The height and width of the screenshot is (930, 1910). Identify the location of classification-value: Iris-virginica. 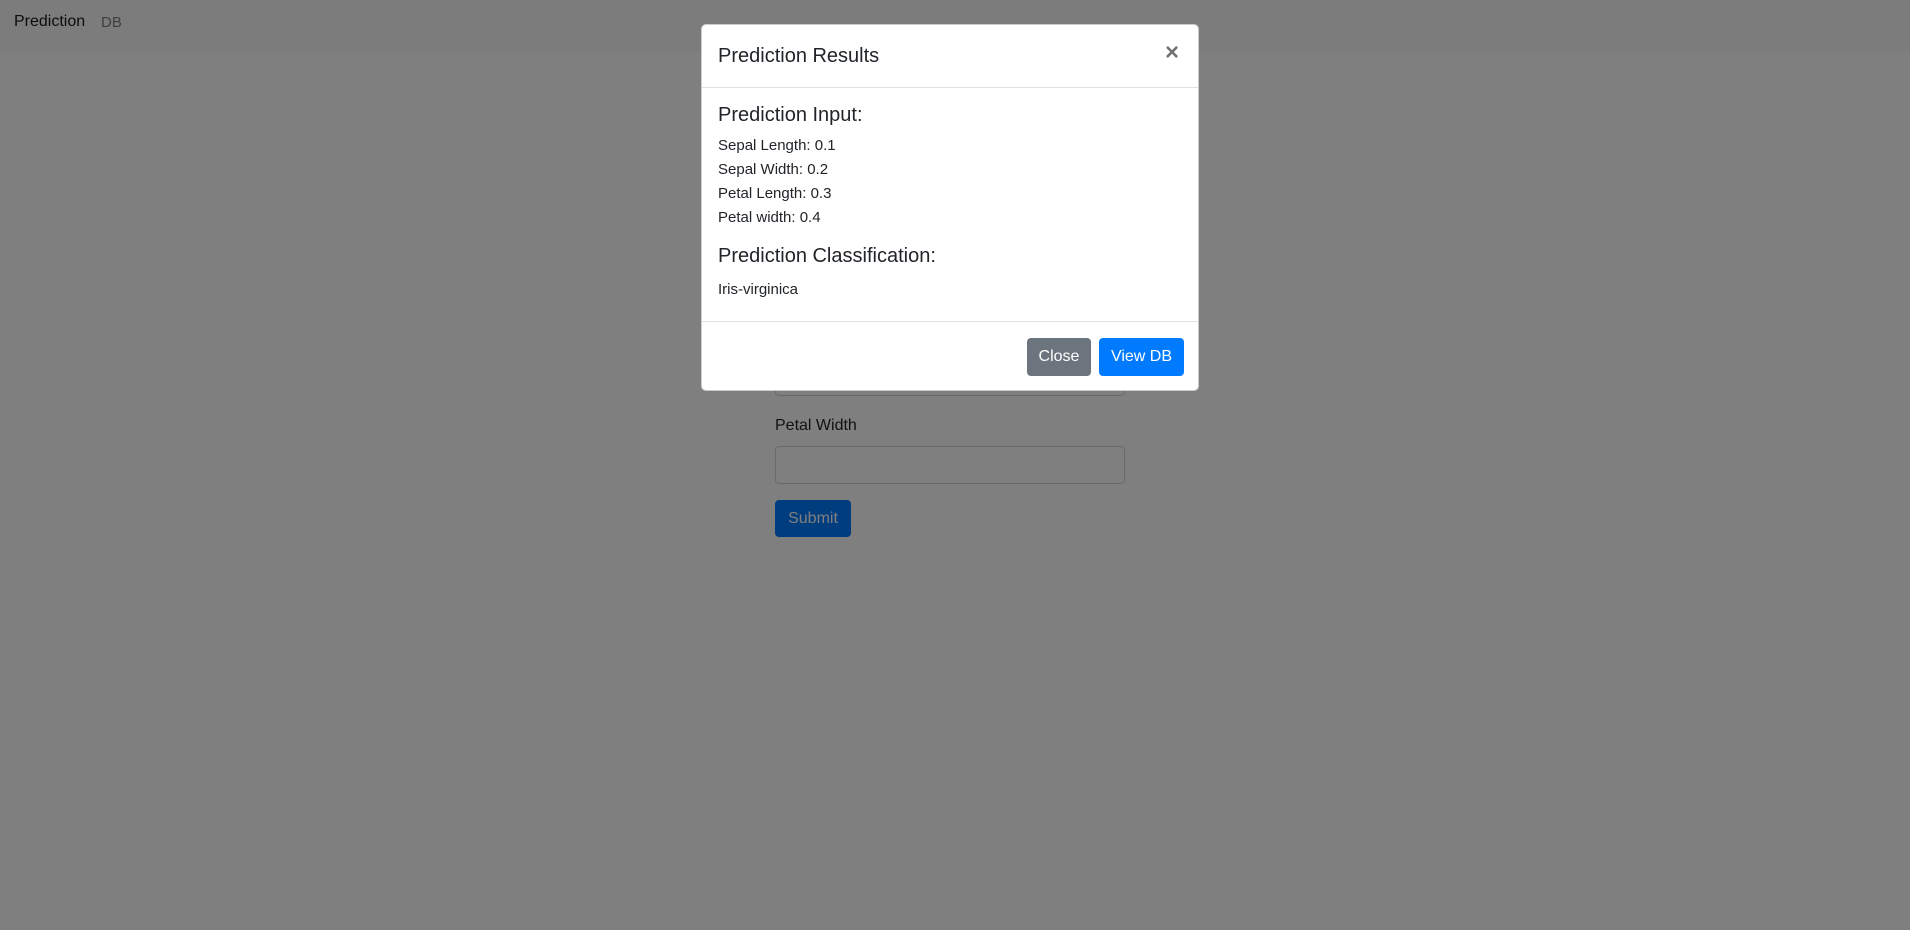
(758, 289).